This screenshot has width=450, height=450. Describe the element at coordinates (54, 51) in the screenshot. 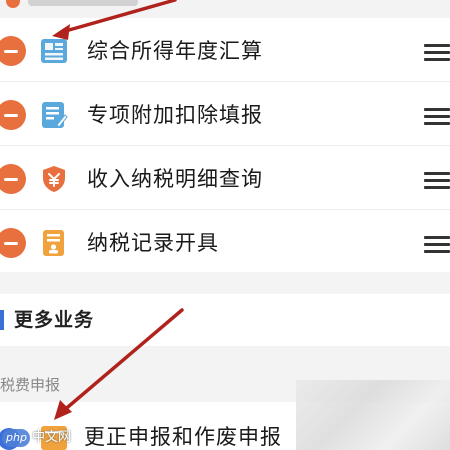

I see `annual-settlement-icon` at that location.